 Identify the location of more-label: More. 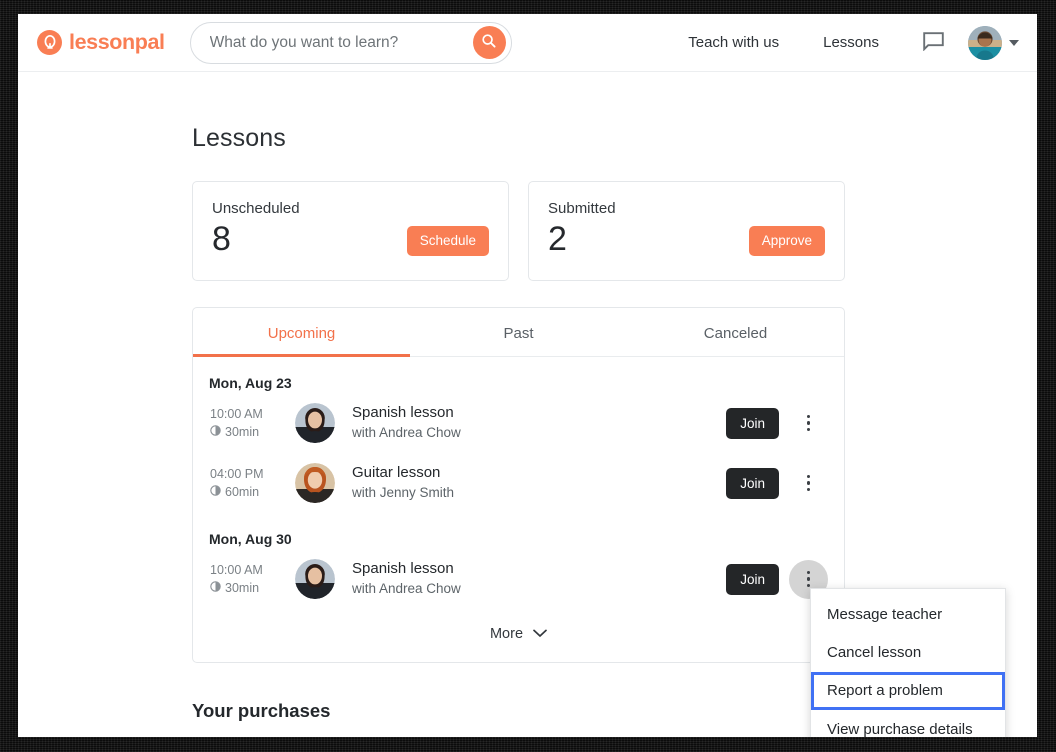
(506, 634).